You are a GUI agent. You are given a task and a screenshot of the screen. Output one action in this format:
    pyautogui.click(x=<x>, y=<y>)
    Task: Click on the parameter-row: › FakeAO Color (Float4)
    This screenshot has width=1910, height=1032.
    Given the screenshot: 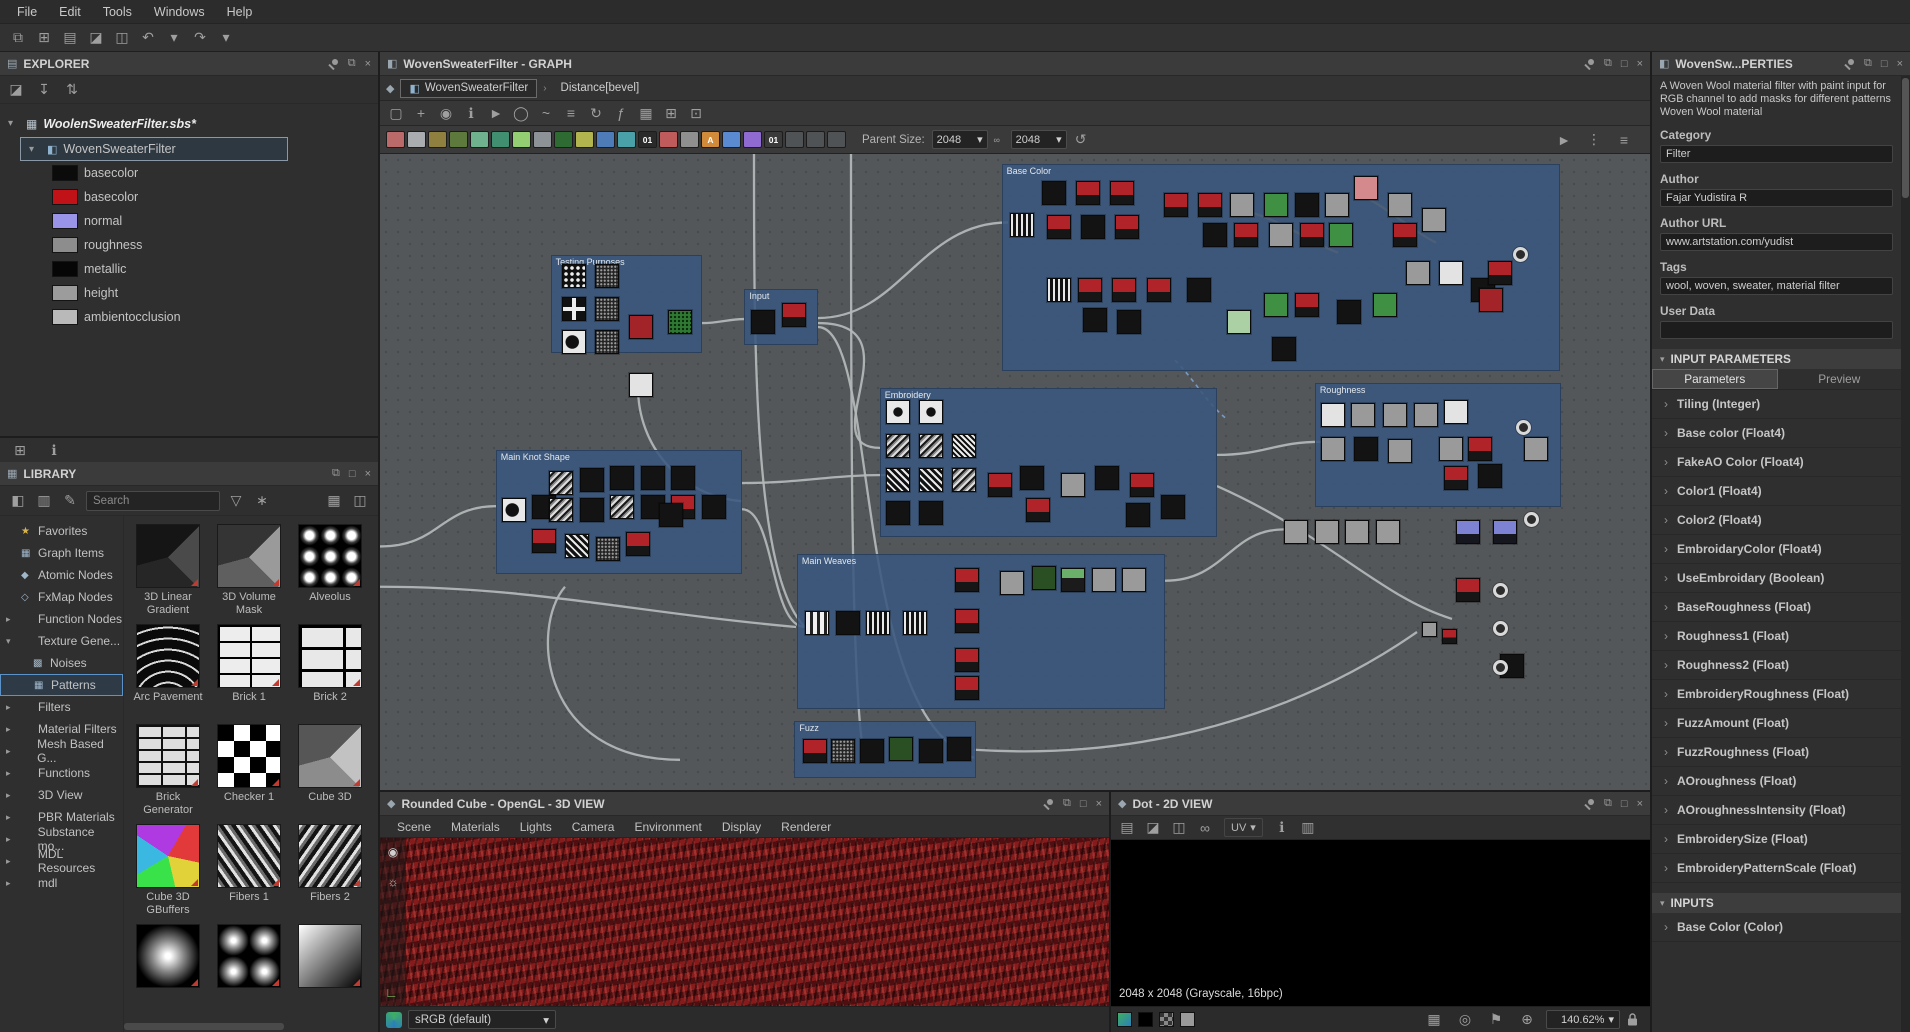 What is the action you would take?
    pyautogui.click(x=1776, y=462)
    